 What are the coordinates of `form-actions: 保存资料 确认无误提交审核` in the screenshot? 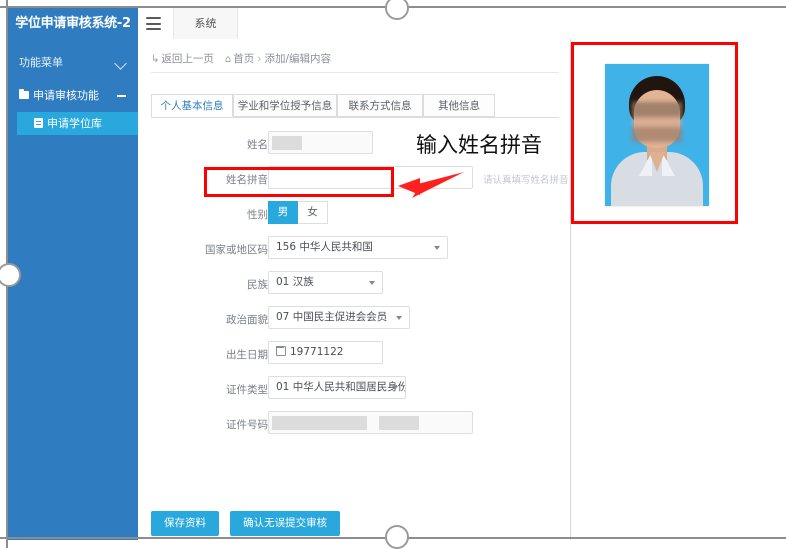 It's located at (248, 523).